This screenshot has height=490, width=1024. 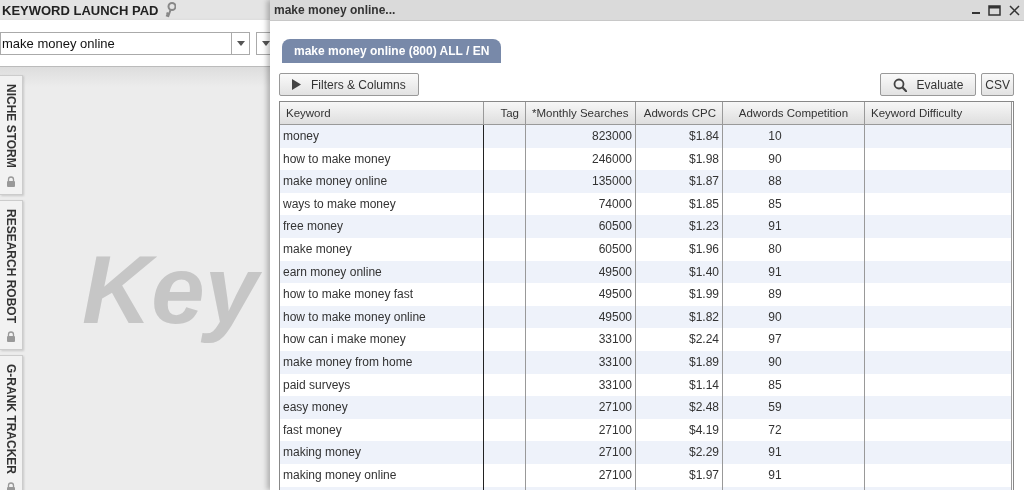 I want to click on table-cell: $2.24, so click(x=679, y=339).